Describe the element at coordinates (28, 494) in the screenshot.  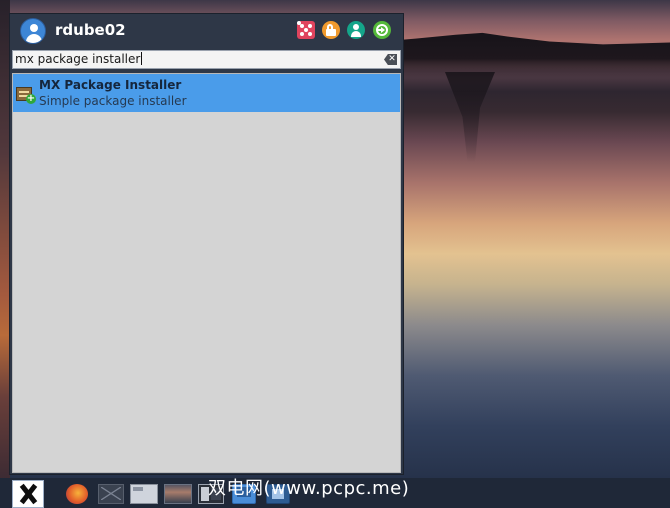
I see `mx-logo-icon` at that location.